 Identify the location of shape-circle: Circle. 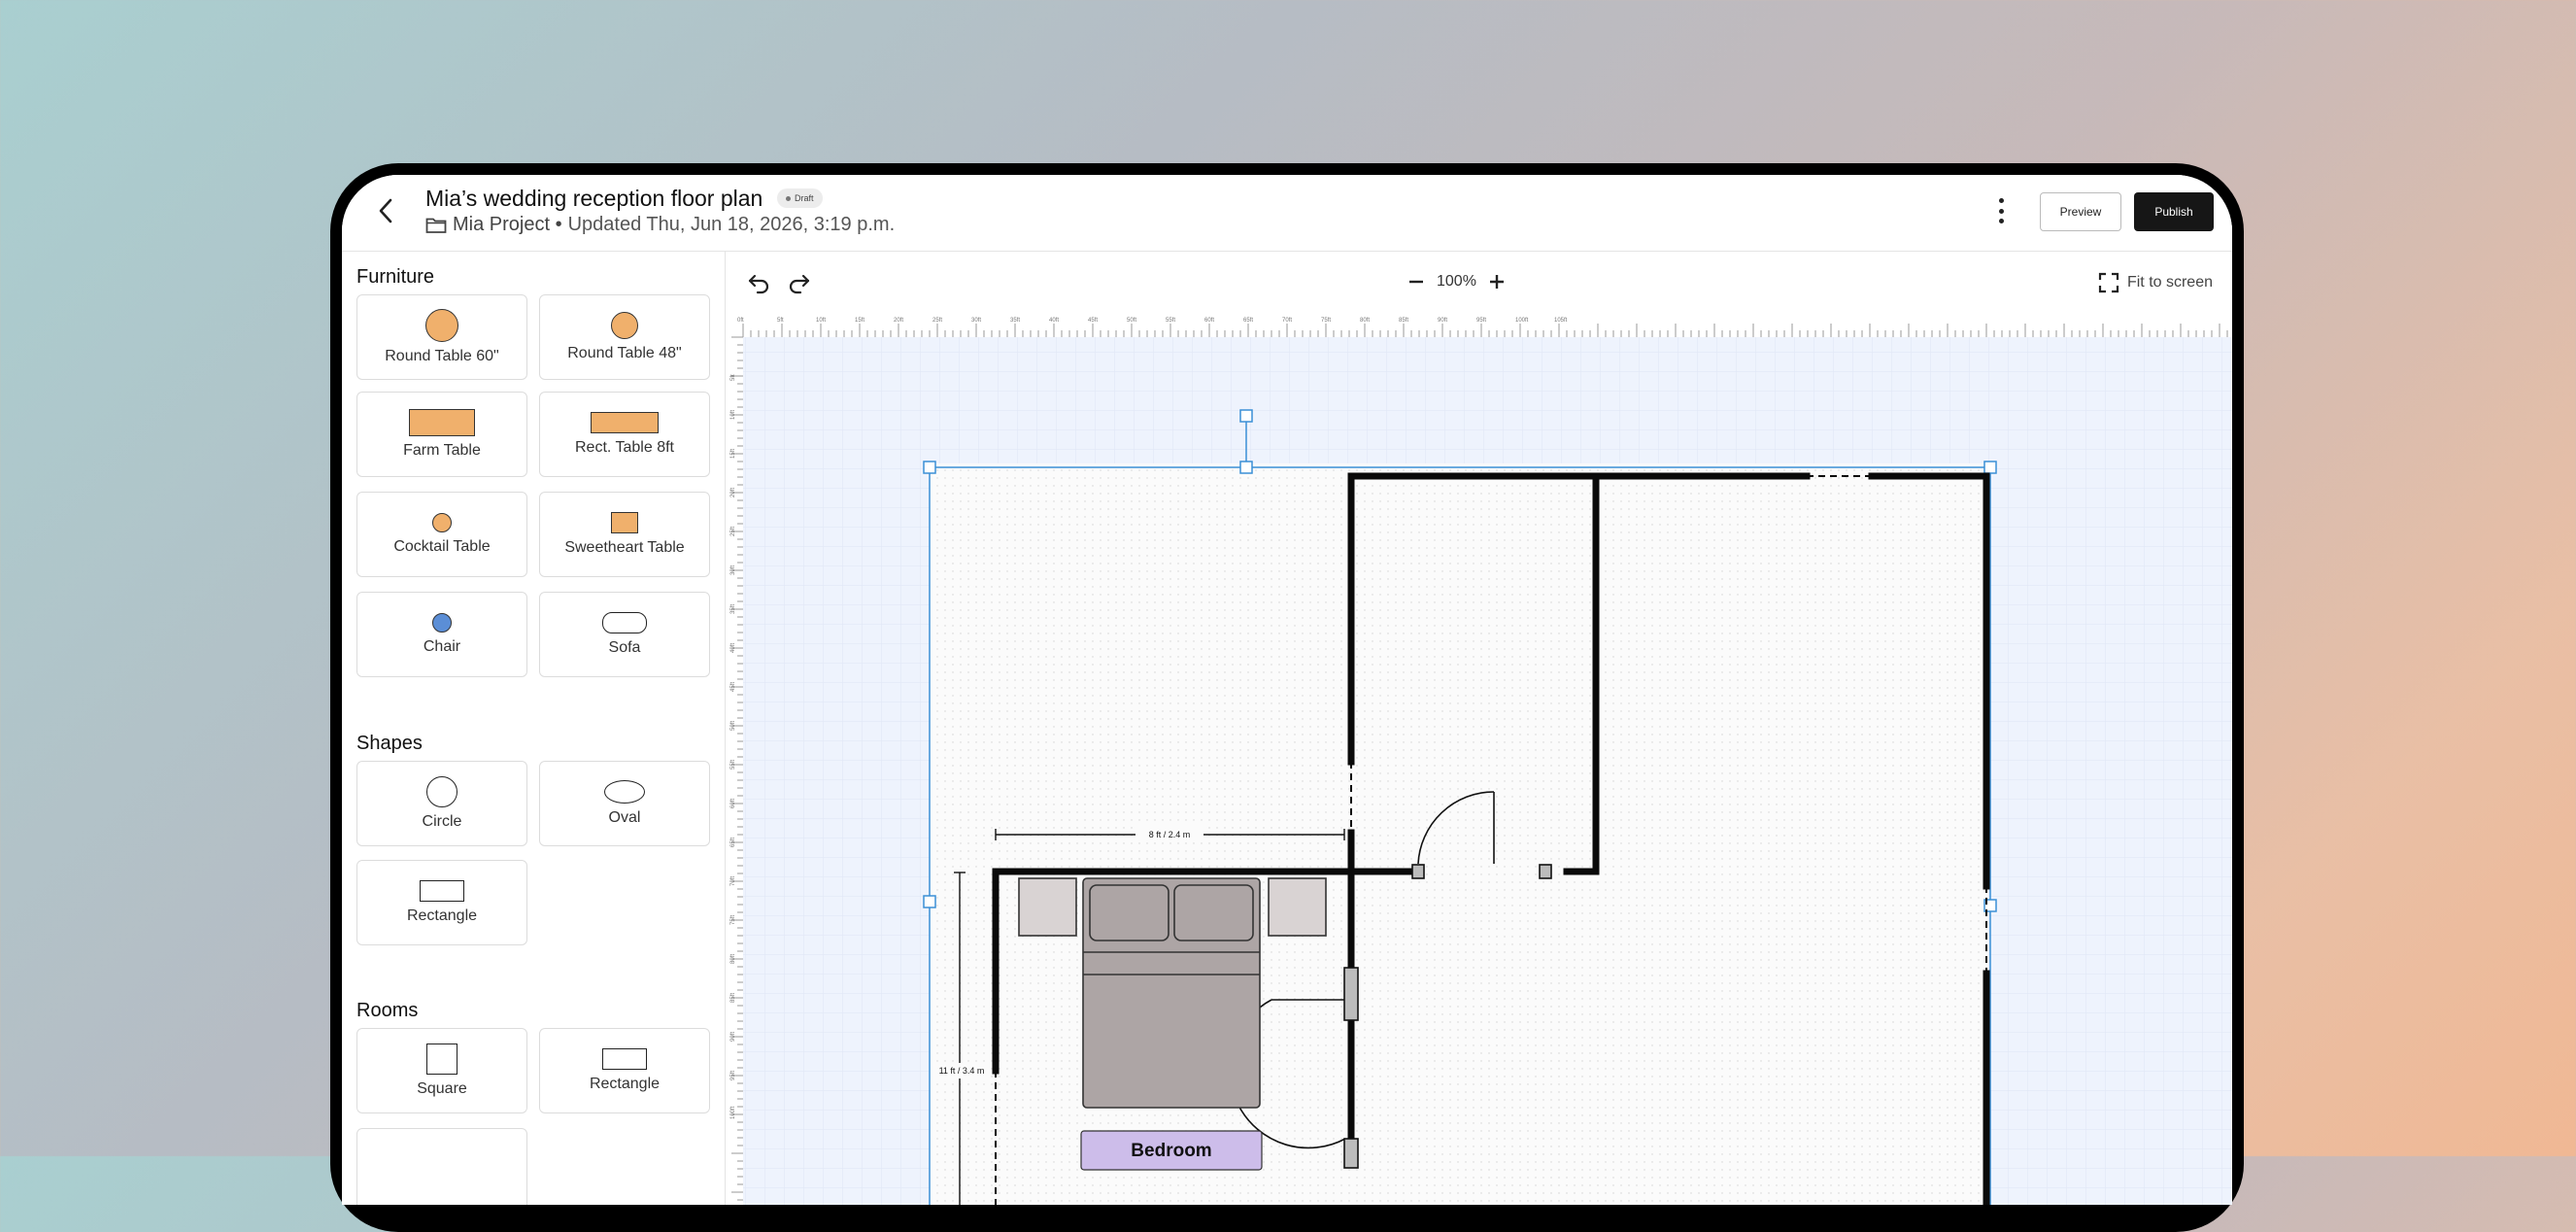
(441, 803).